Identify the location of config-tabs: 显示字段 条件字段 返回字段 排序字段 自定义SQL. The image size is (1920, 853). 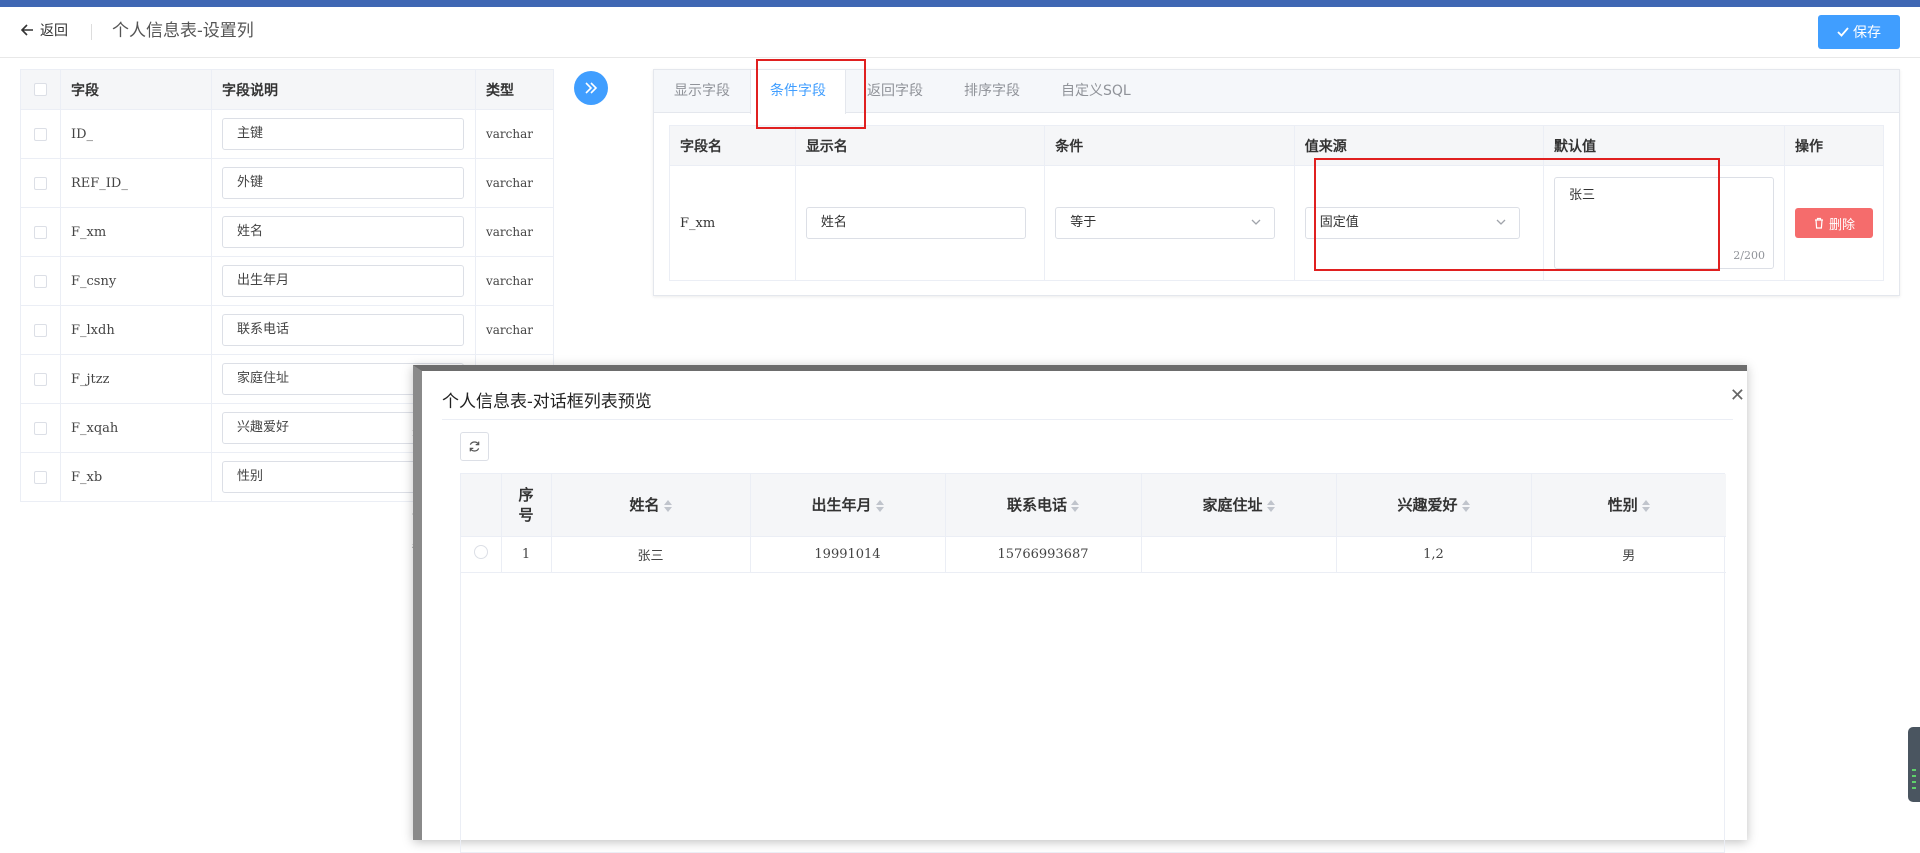
(1276, 92).